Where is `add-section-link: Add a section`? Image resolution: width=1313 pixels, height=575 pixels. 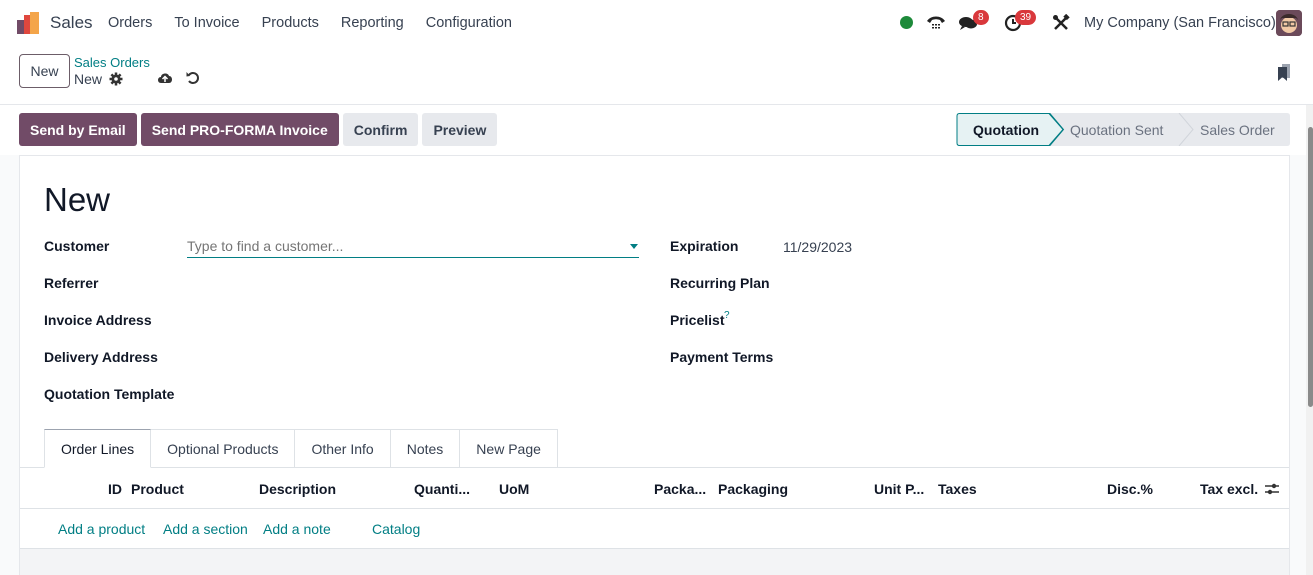 add-section-link: Add a section is located at coordinates (205, 529).